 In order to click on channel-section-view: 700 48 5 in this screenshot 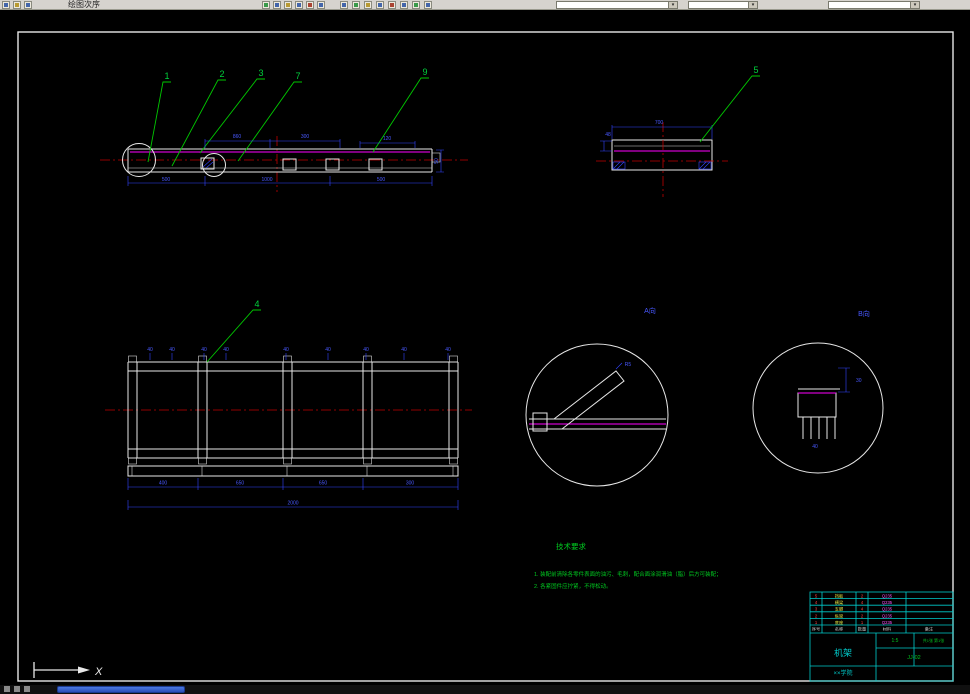, I will do `click(678, 131)`.